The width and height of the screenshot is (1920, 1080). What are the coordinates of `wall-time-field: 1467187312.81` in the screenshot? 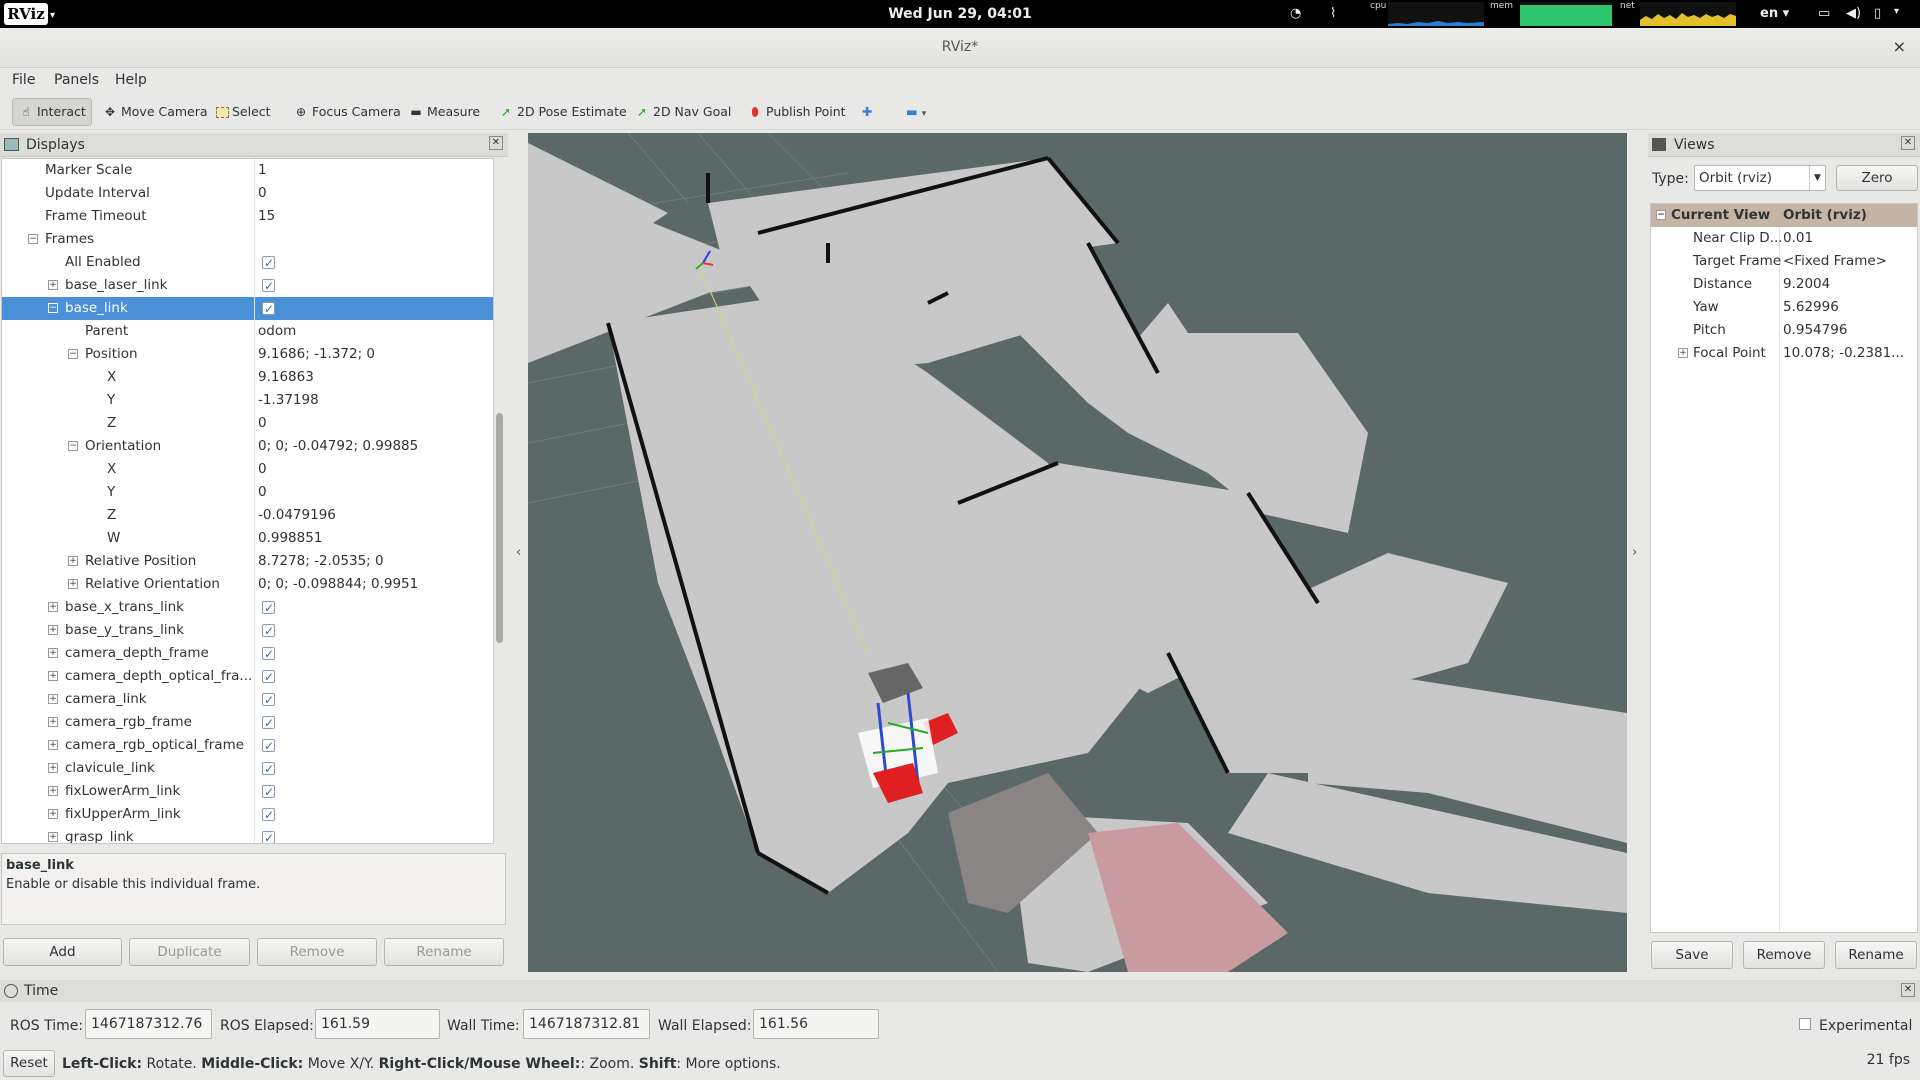 It's located at (586, 1024).